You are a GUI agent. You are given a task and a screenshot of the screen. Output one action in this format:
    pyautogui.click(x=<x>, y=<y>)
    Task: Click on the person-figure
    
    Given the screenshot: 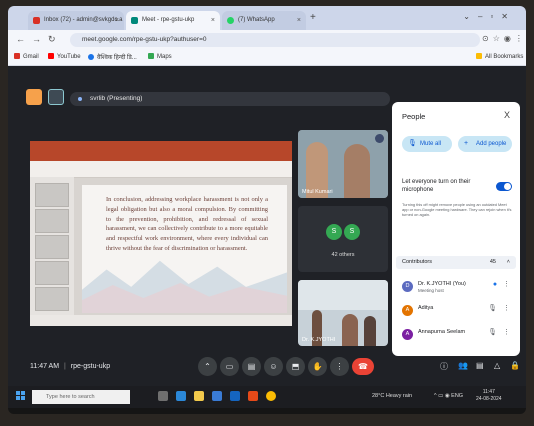 What is the action you would take?
    pyautogui.click(x=370, y=331)
    